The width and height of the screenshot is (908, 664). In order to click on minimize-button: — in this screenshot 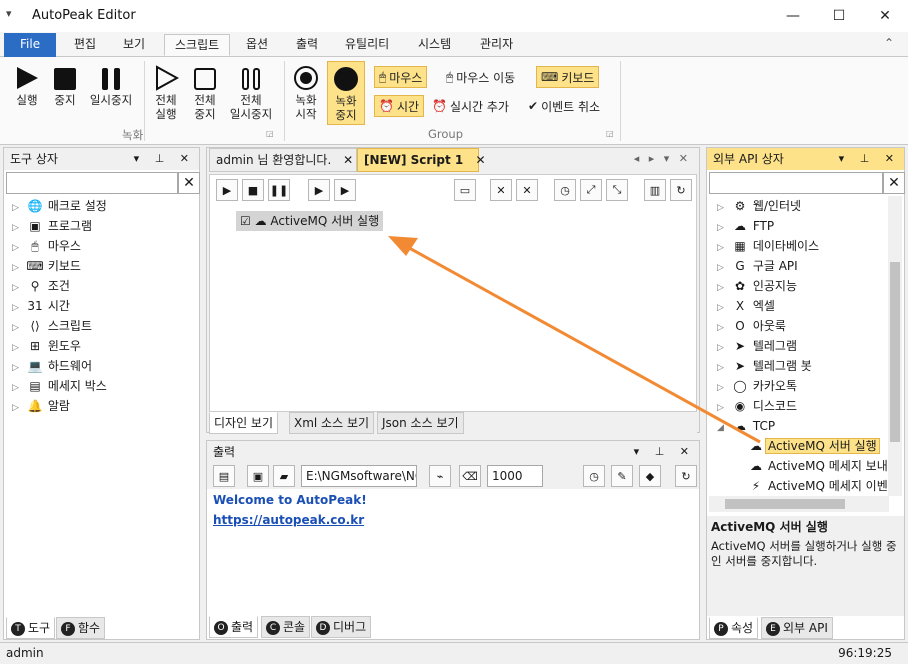, I will do `click(793, 16)`.